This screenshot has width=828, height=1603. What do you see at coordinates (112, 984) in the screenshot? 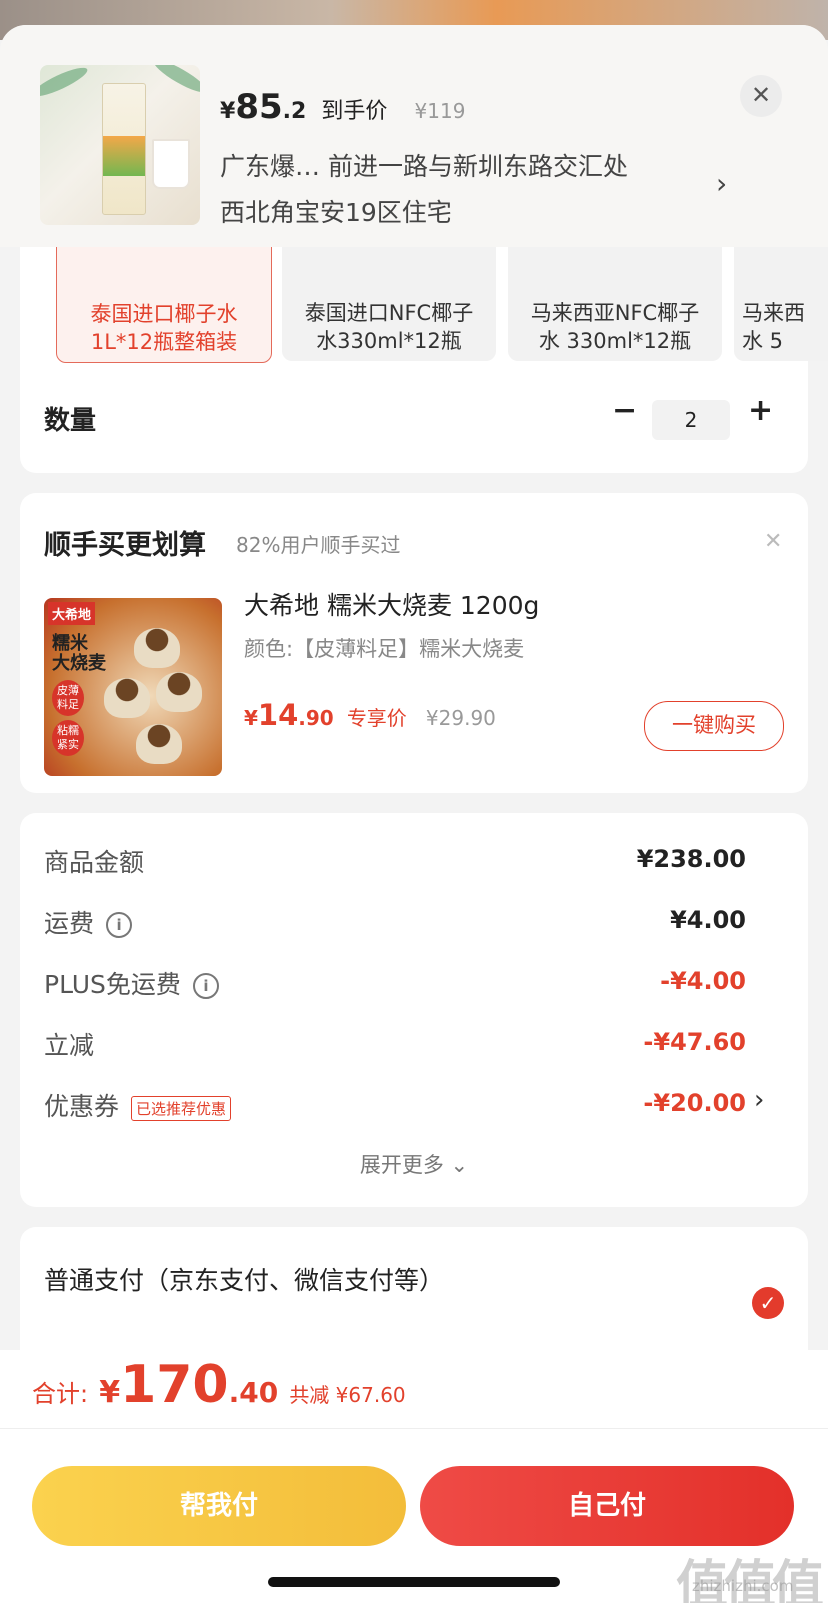
I see `plus-free-shipping-label: PLUS免运费` at bounding box center [112, 984].